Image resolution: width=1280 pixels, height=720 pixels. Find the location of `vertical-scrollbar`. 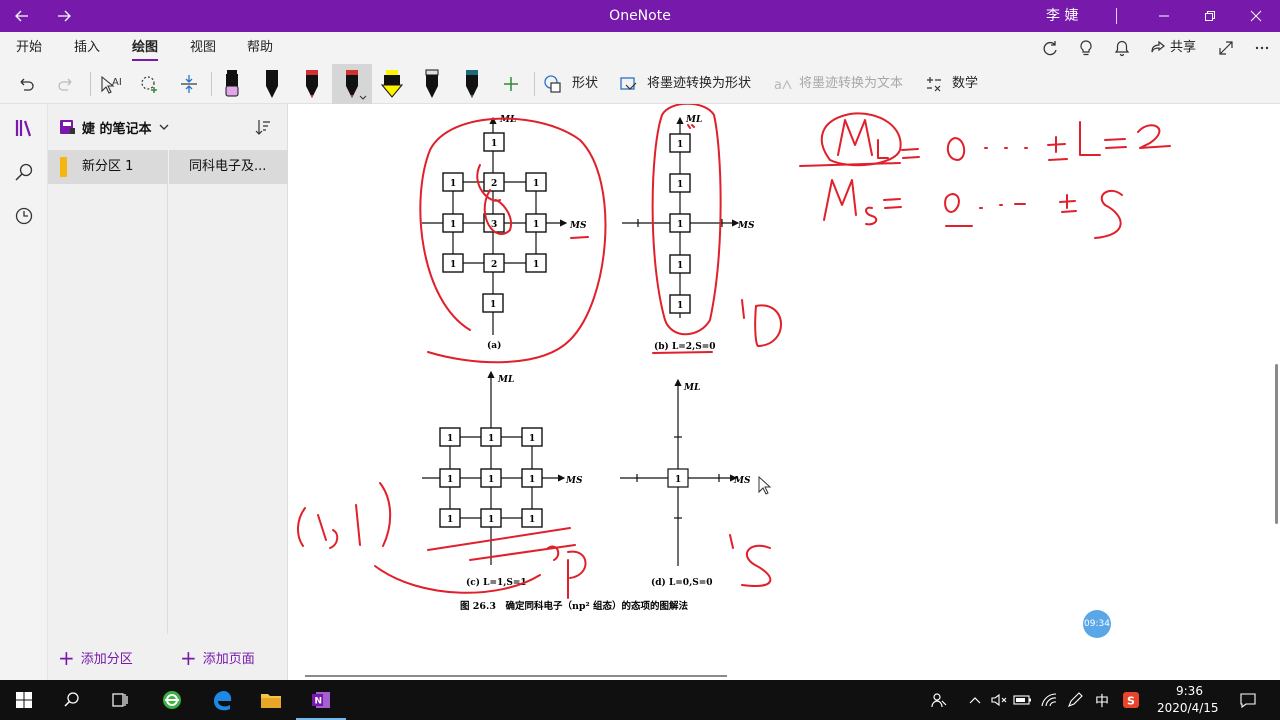

vertical-scrollbar is located at coordinates (1276, 444).